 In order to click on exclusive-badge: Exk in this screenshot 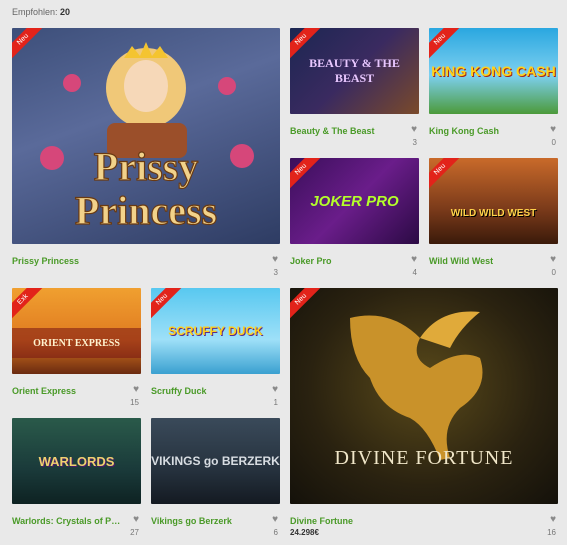, I will do `click(28, 305)`.